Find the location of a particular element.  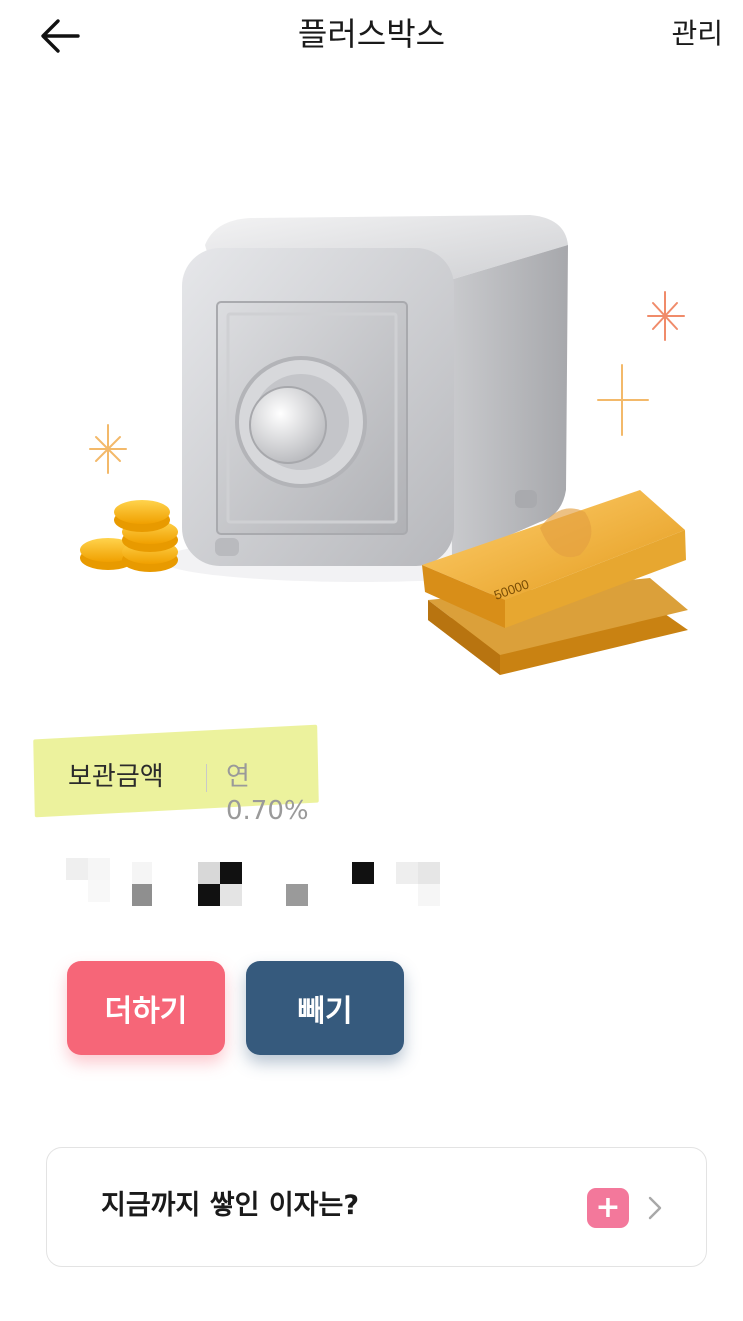

top-bar: 플러스박스 관리 is located at coordinates (371, 36).